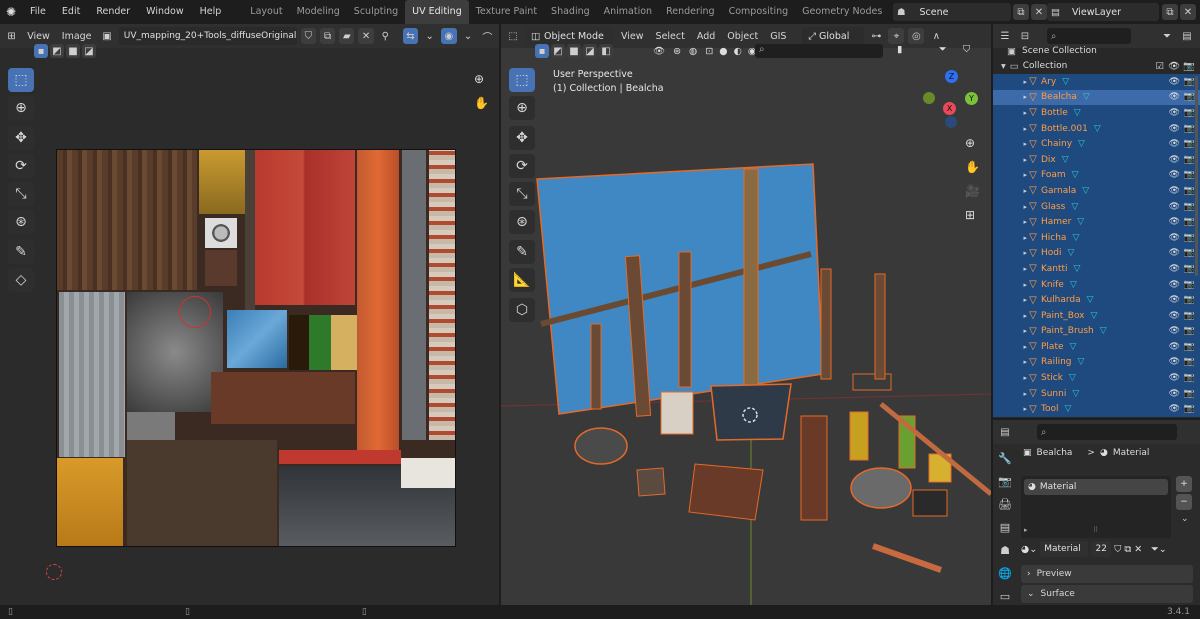 This screenshot has width=1200, height=619. What do you see at coordinates (449, 36) in the screenshot?
I see `snap-icon: ◉` at bounding box center [449, 36].